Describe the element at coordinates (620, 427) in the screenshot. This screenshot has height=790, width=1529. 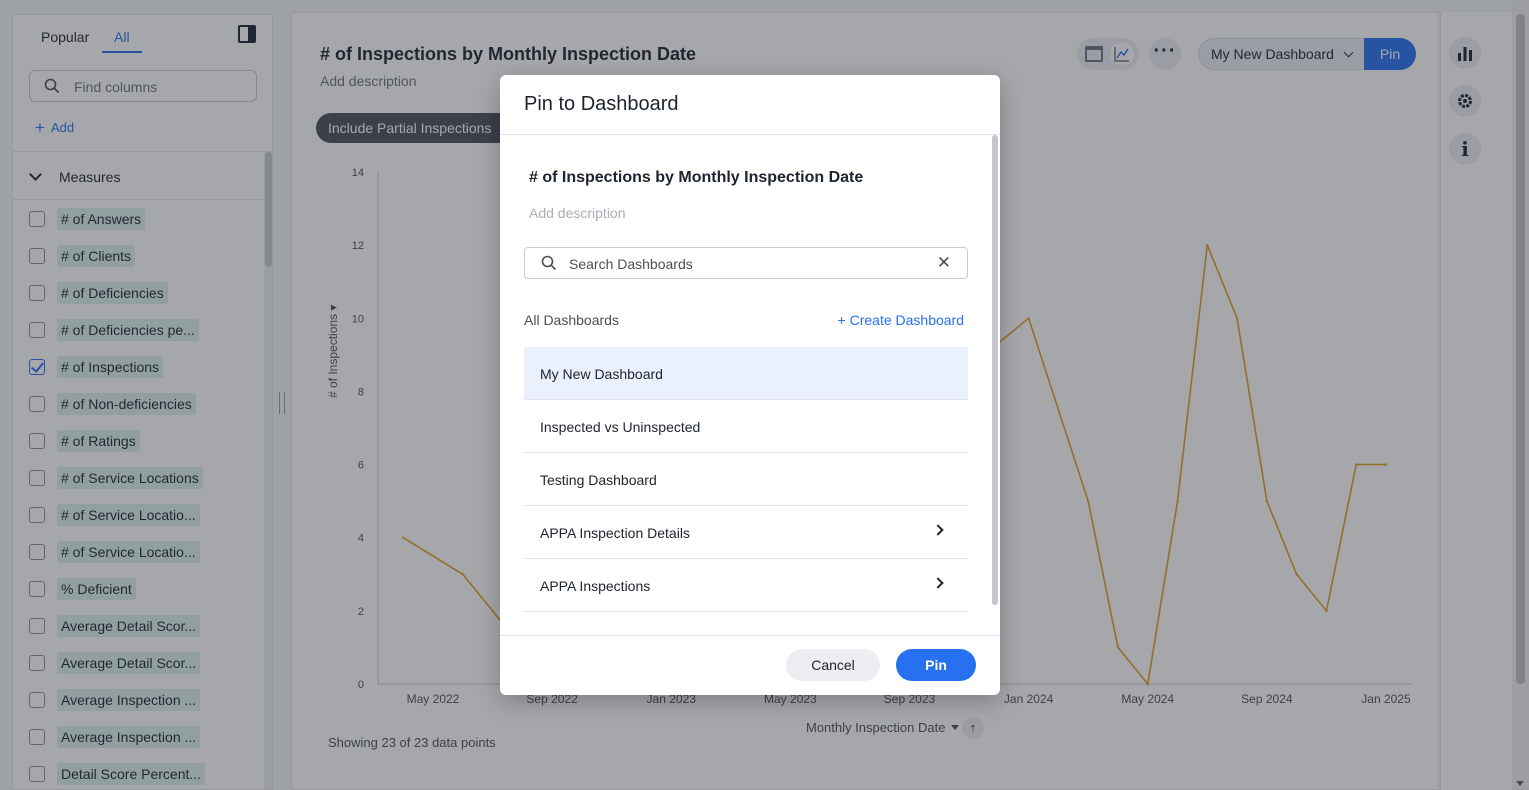
I see `dashboard-item-label: Inspected vs Uninspected` at that location.